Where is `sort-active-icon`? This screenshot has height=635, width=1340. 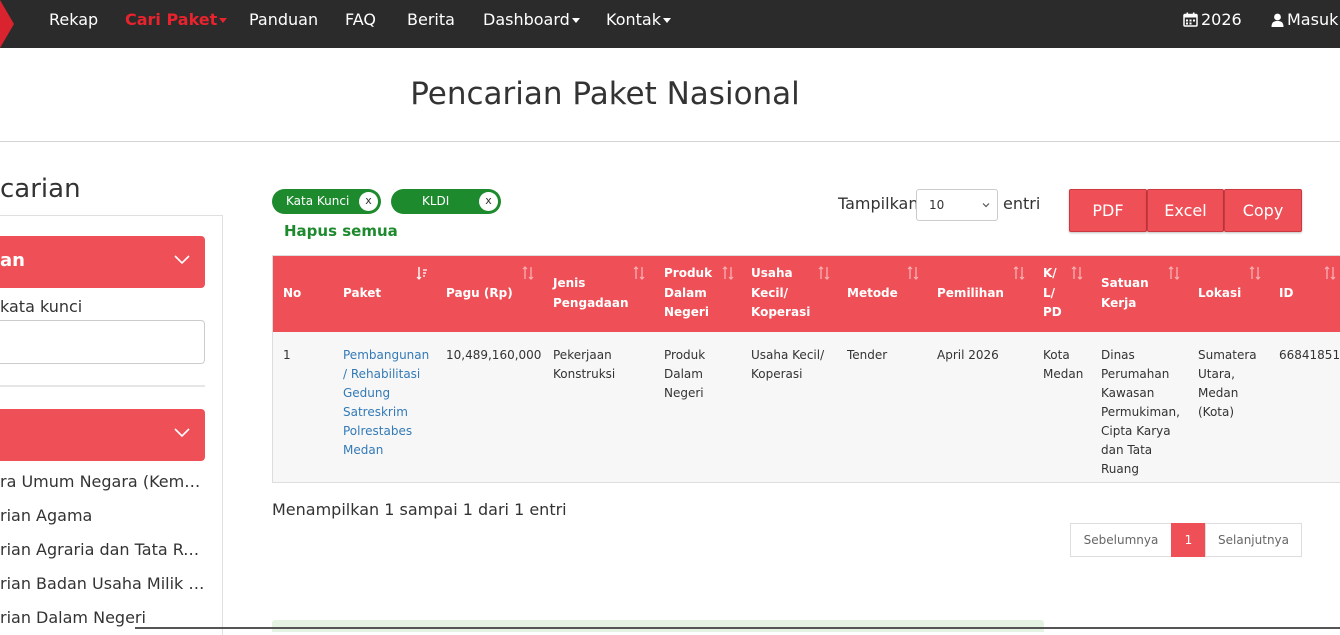 sort-active-icon is located at coordinates (421, 273).